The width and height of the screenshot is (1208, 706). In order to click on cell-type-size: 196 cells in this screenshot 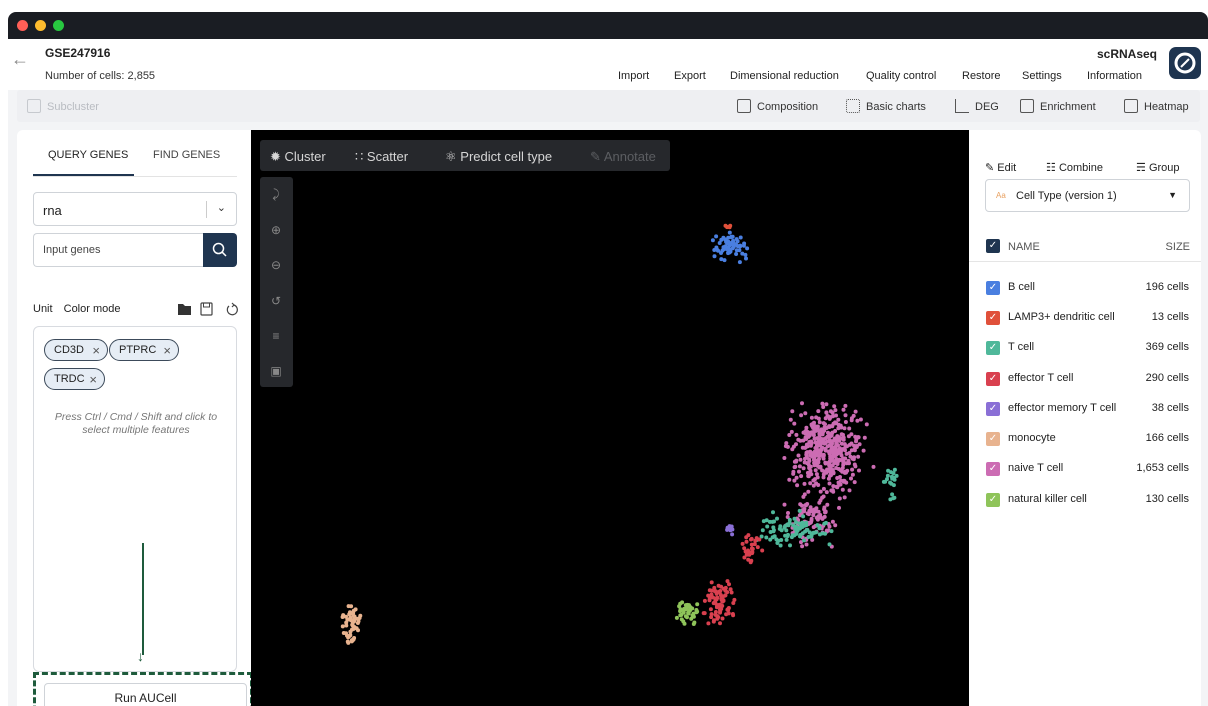, I will do `click(1167, 287)`.